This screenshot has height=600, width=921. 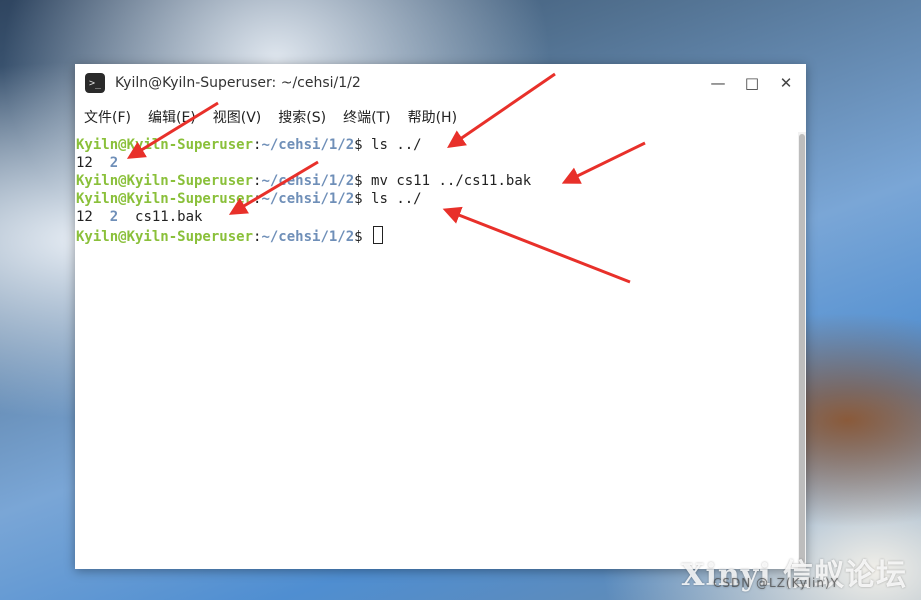 I want to click on maximize-button: □, so click(x=752, y=83).